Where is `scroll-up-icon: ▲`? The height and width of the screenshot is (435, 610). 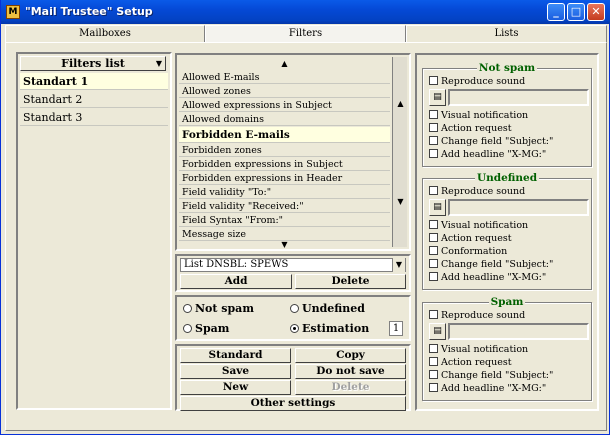 scroll-up-icon: ▲ is located at coordinates (400, 104).